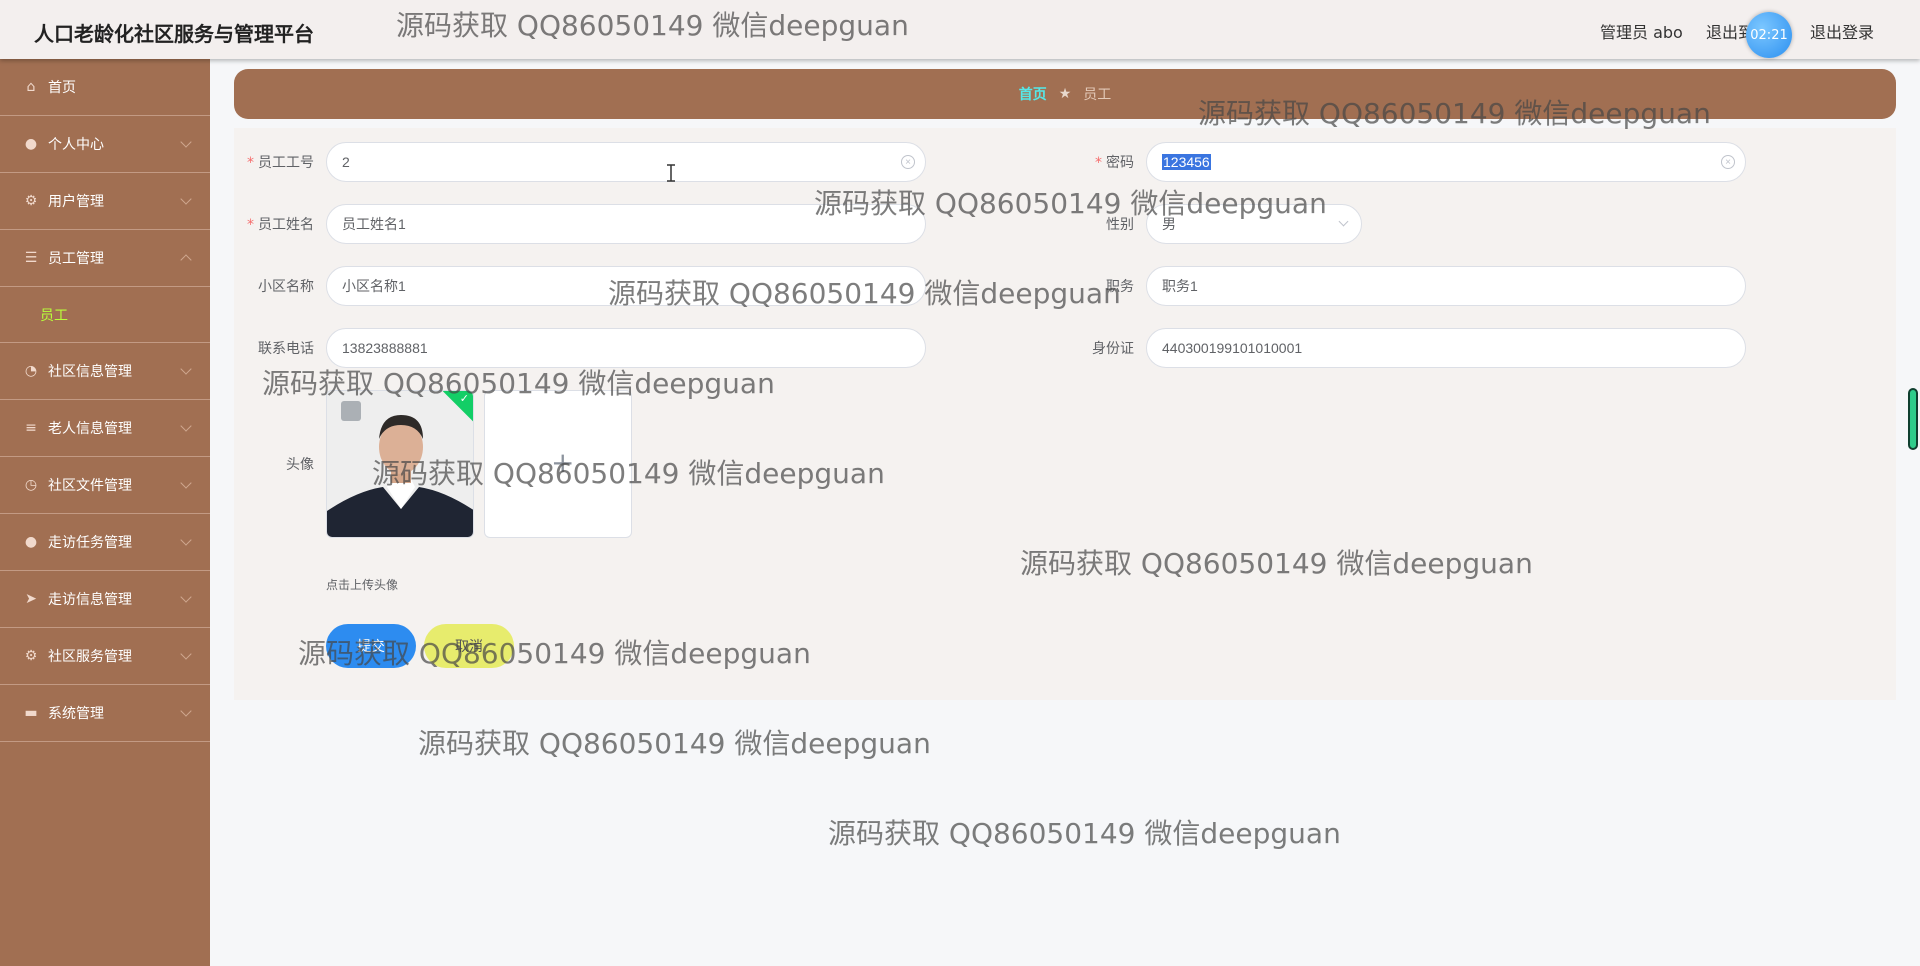 Image resolution: width=1920 pixels, height=966 pixels. I want to click on text-cursor-icon, so click(671, 173).